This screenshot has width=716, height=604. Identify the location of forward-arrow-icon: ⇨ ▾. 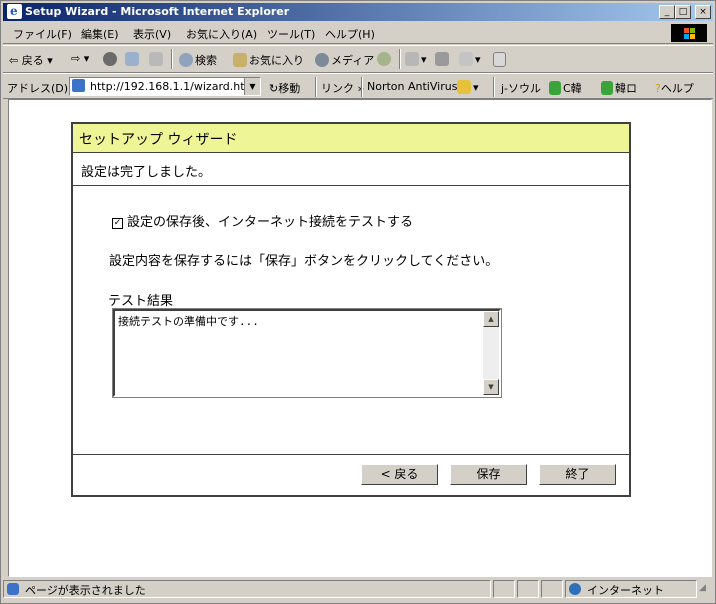
(80, 58).